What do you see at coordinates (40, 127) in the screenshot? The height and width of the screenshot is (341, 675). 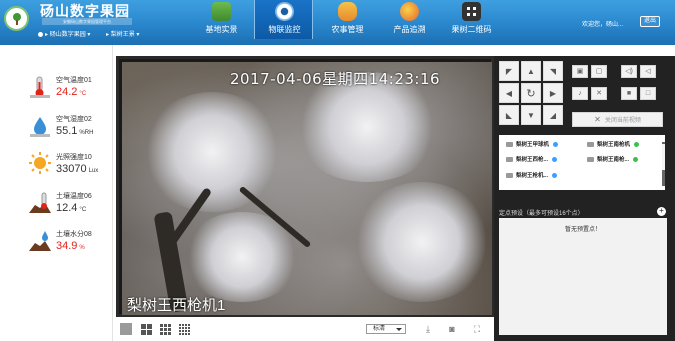 I see `humidity-drop-icon` at bounding box center [40, 127].